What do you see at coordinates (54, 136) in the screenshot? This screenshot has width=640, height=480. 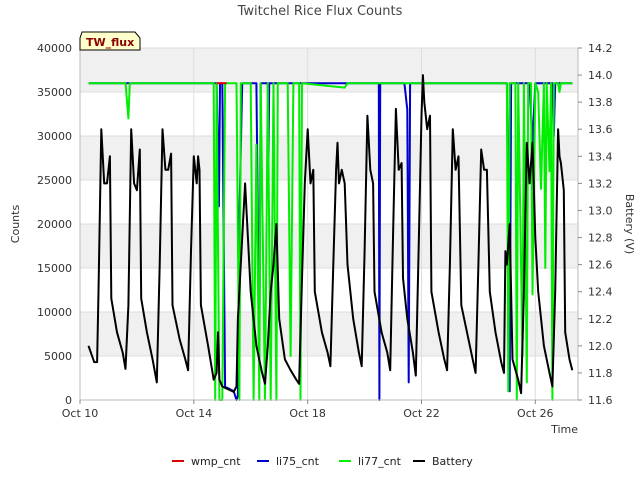 I see `y-tick-label: 30000` at bounding box center [54, 136].